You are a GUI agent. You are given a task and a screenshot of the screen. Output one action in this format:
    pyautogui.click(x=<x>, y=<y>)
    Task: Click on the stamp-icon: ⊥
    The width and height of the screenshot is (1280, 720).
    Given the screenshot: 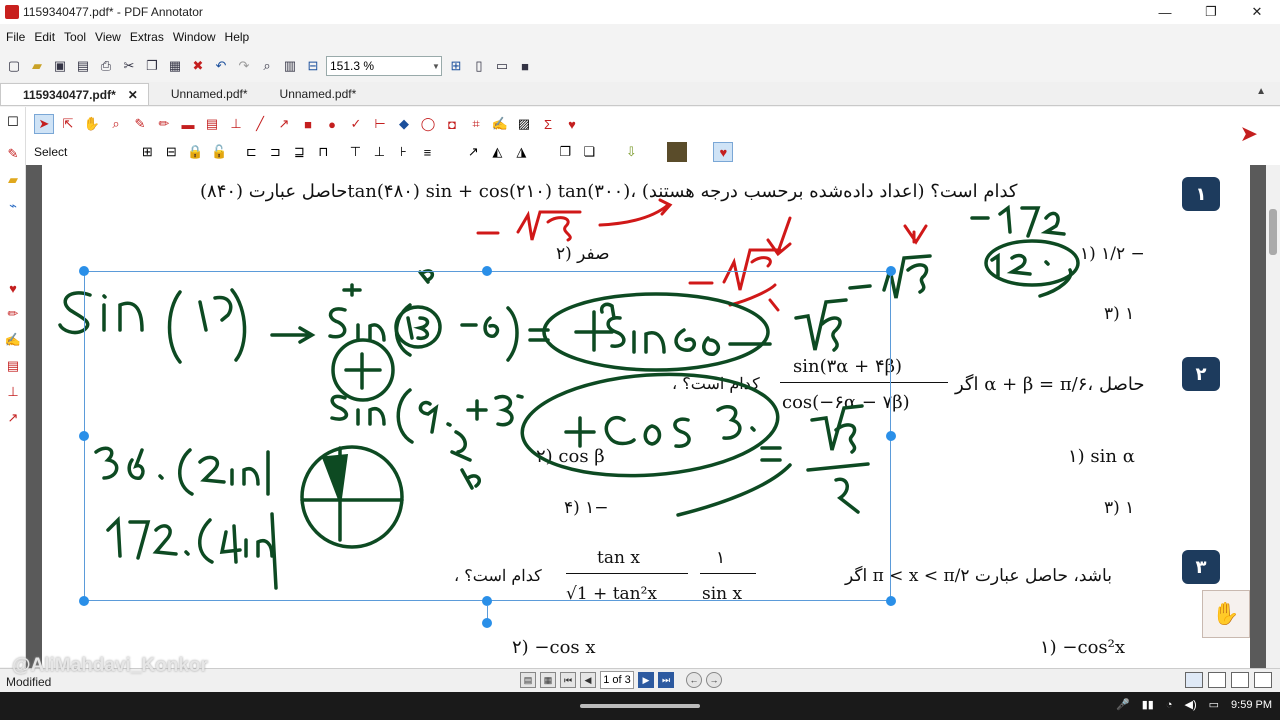 What is the action you would take?
    pyautogui.click(x=236, y=124)
    